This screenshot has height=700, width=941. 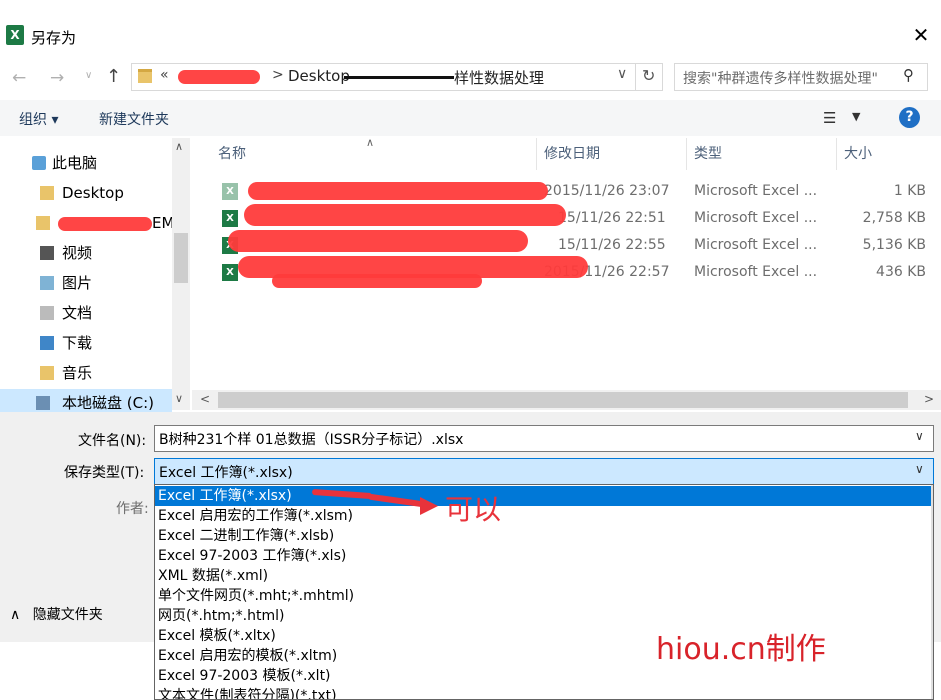 I want to click on file-modified: 2015/11/26 23:07, so click(x=607, y=191).